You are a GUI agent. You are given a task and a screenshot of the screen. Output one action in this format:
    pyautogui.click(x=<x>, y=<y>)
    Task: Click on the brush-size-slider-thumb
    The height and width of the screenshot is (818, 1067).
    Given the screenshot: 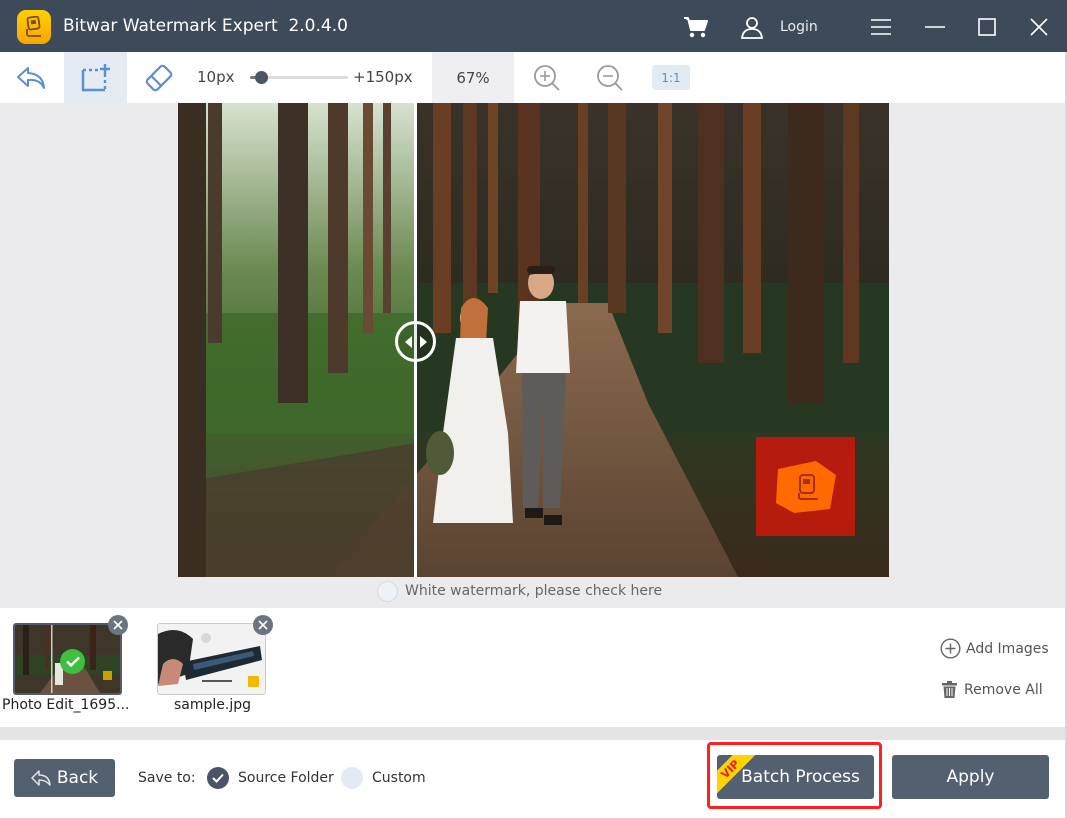 What is the action you would take?
    pyautogui.click(x=261, y=77)
    